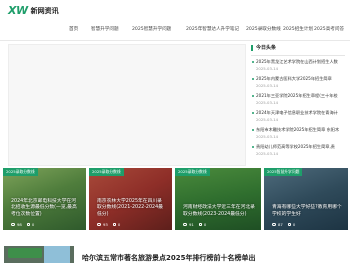  What do you see at coordinates (168, 258) in the screenshot?
I see `article-title: 哈尔滨五常市著名旅游景点2025年排行榜前十名榜单出` at bounding box center [168, 258].